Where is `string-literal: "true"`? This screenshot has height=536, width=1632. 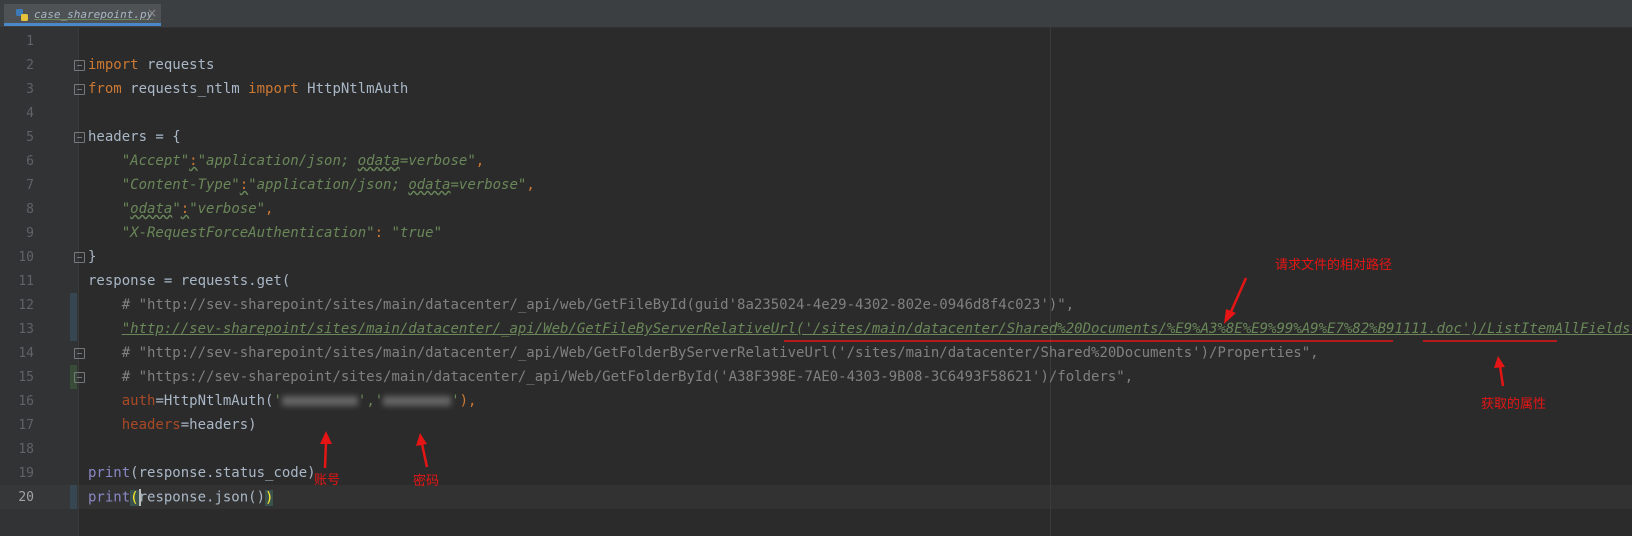
string-literal: "true" is located at coordinates (417, 233).